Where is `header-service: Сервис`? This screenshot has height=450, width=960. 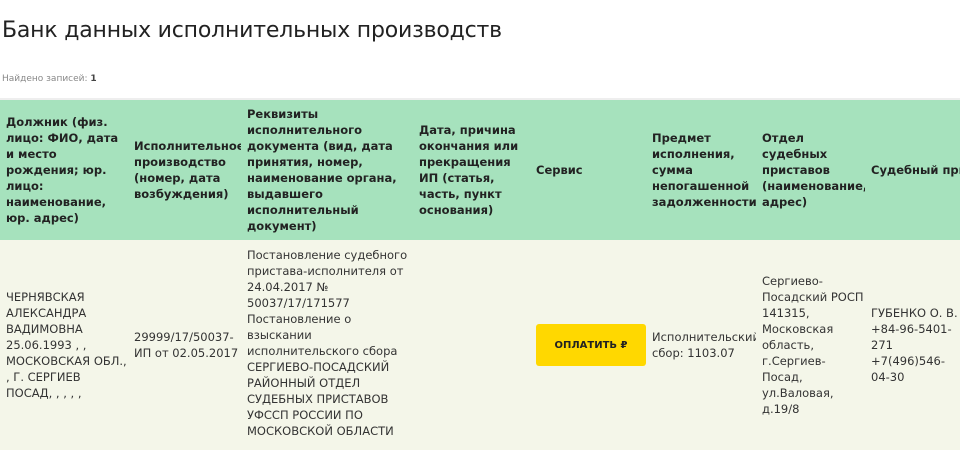 header-service: Сервис is located at coordinates (588, 169).